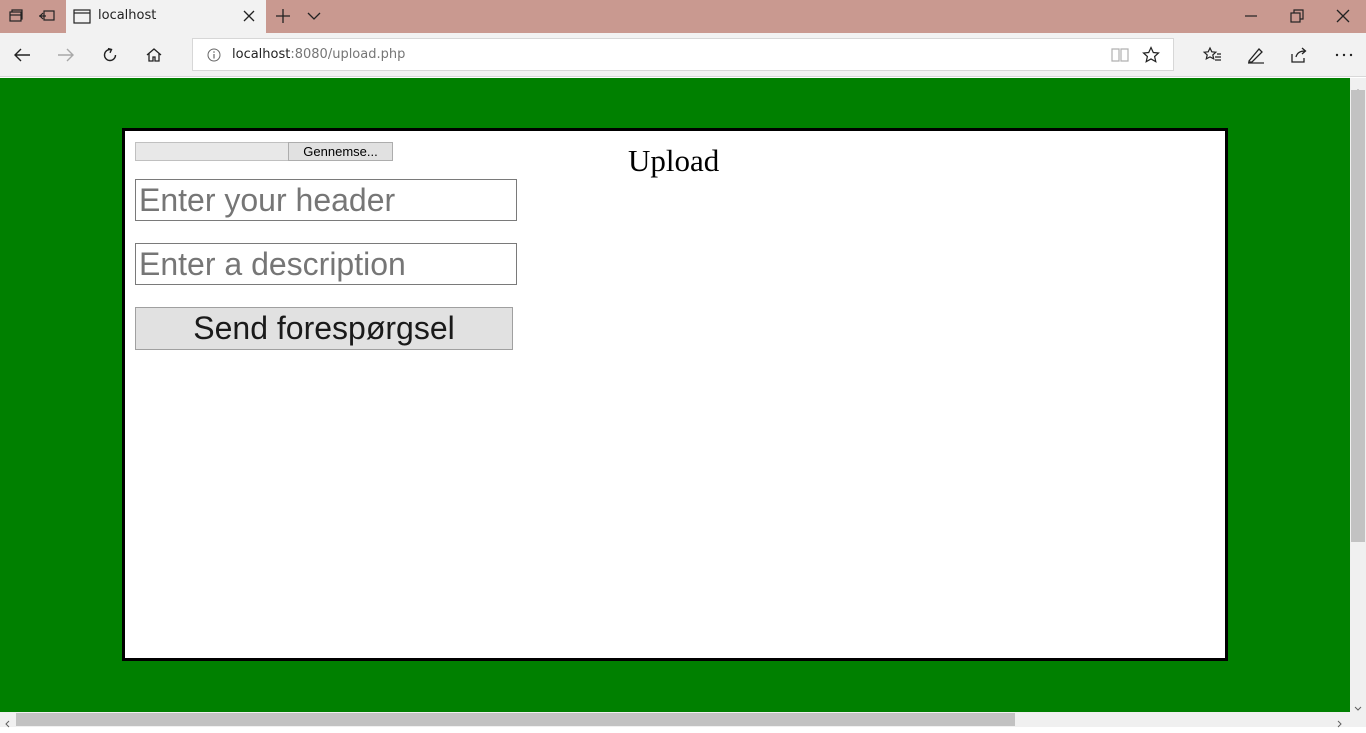 The height and width of the screenshot is (733, 1366). I want to click on close-window-icon, so click(1343, 16).